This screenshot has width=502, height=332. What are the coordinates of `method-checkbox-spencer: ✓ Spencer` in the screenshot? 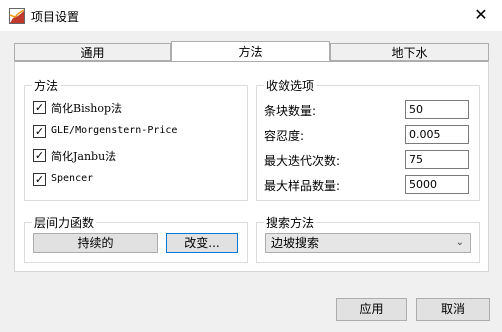 It's located at (133, 180).